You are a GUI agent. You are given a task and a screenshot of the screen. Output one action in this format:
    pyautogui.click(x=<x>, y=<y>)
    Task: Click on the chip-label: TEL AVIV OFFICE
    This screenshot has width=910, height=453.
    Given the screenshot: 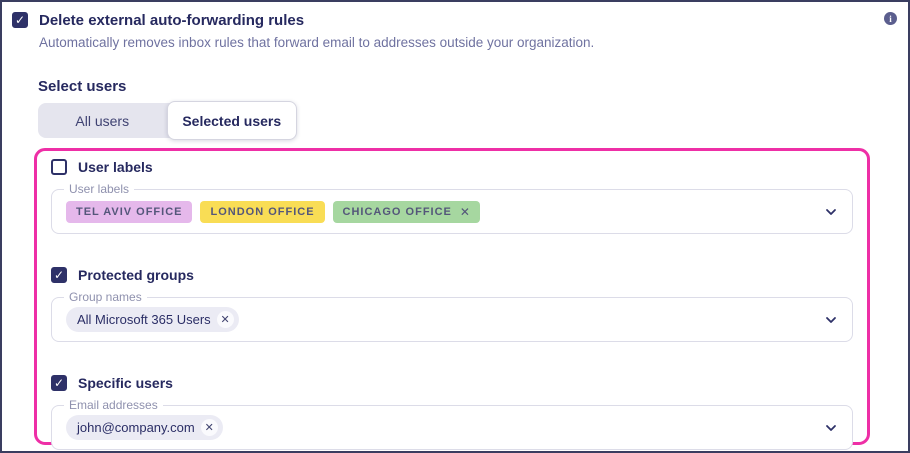 What is the action you would take?
    pyautogui.click(x=129, y=211)
    